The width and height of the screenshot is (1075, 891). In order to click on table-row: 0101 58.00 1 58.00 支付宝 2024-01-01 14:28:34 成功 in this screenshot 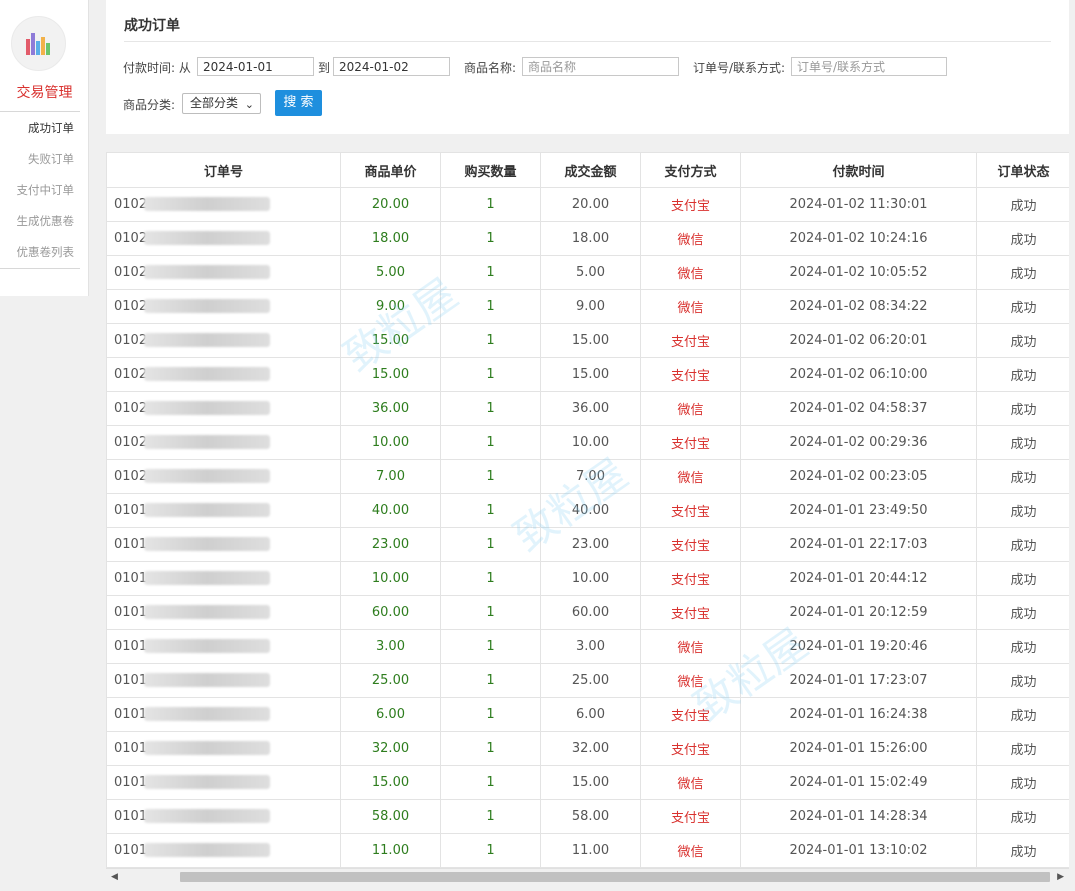, I will do `click(587, 816)`.